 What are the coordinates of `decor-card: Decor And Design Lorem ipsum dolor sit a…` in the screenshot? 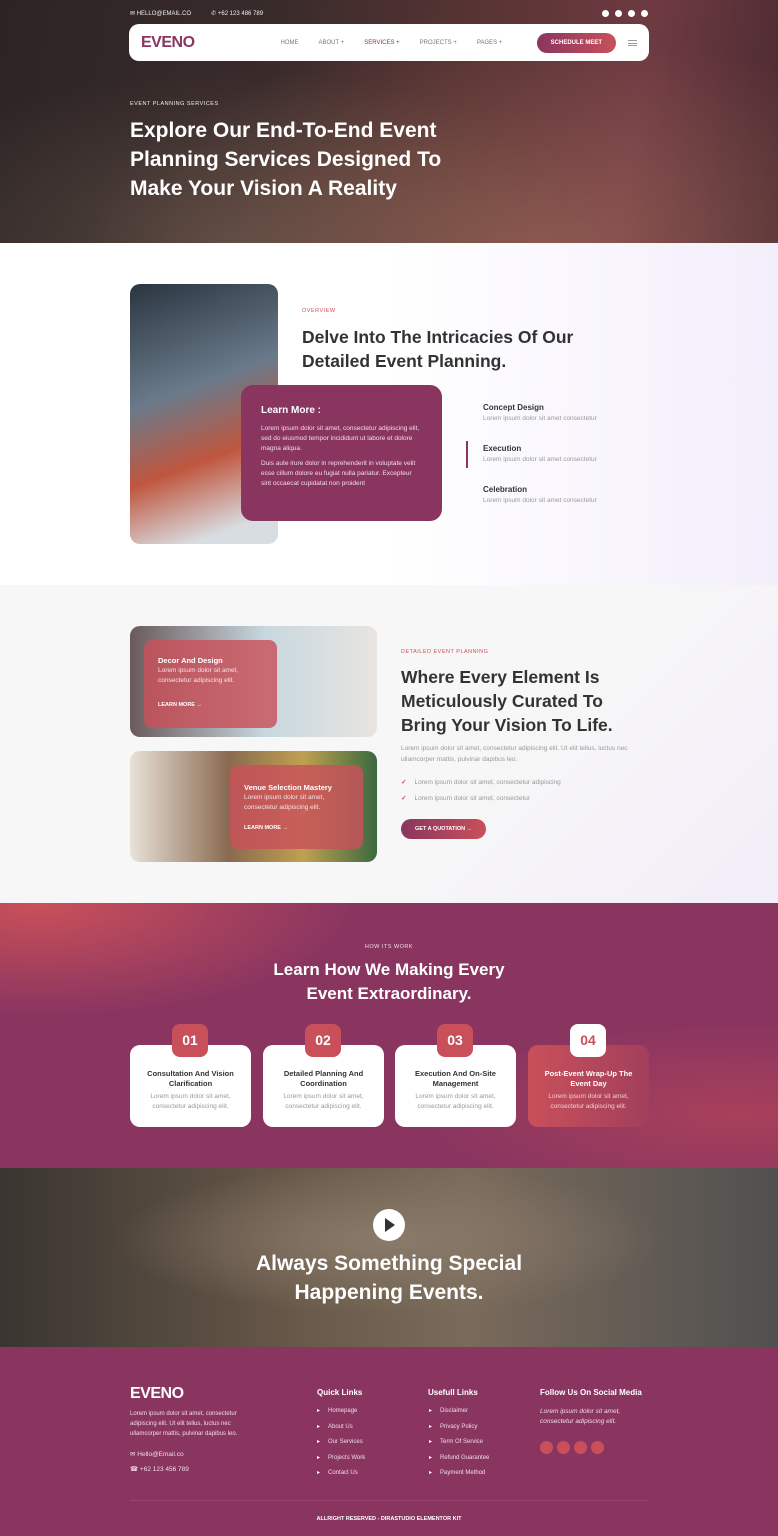 It's located at (253, 681).